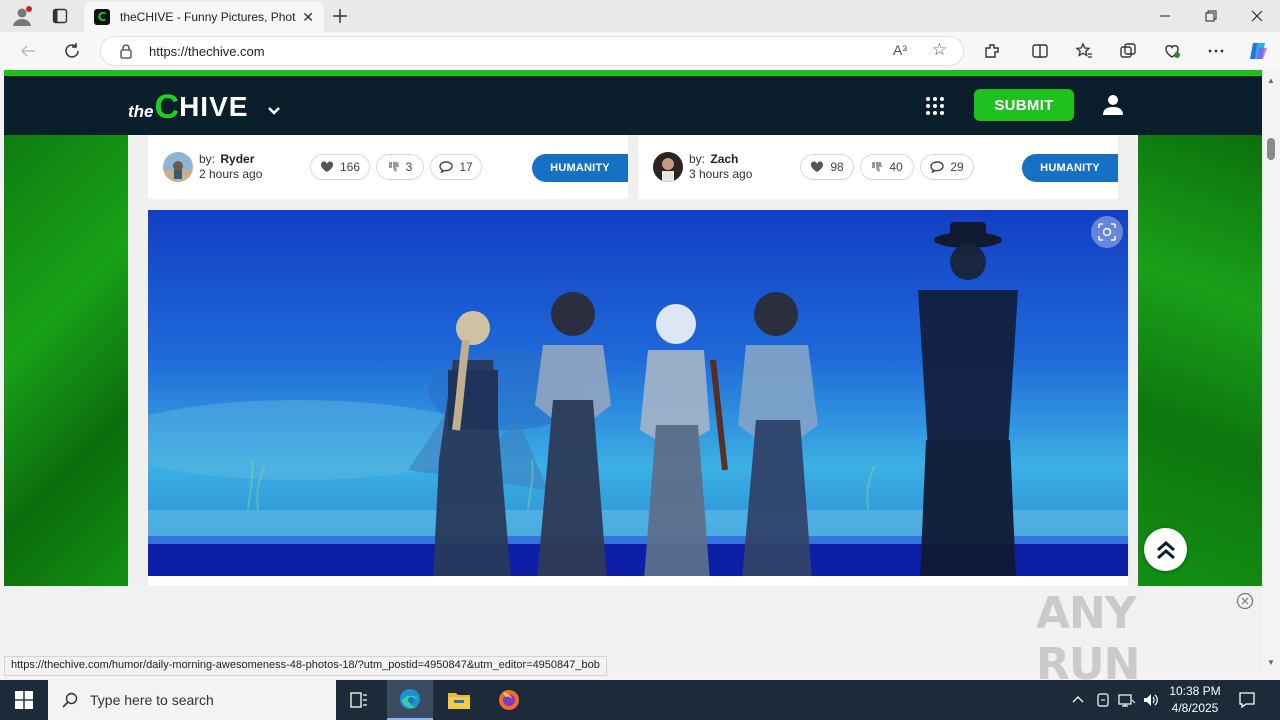 This screenshot has width=1280, height=720. Describe the element at coordinates (1084, 51) in the screenshot. I see `favorites-icon` at that location.